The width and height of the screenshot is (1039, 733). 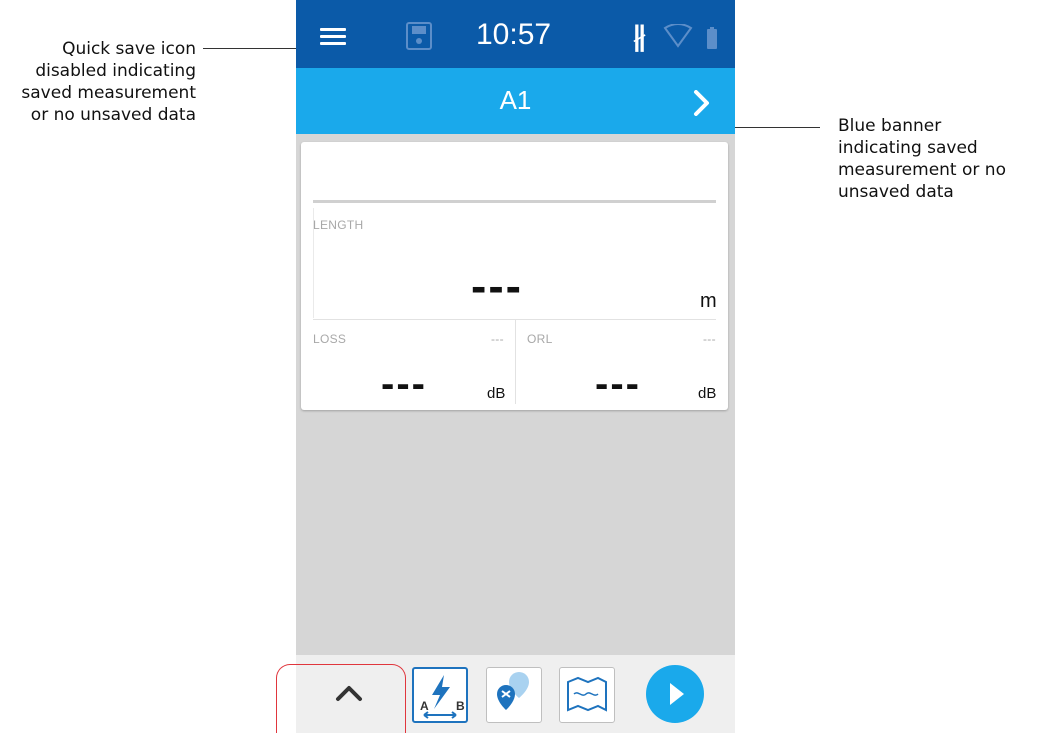 What do you see at coordinates (513, 691) in the screenshot?
I see `locate-fault-icon` at bounding box center [513, 691].